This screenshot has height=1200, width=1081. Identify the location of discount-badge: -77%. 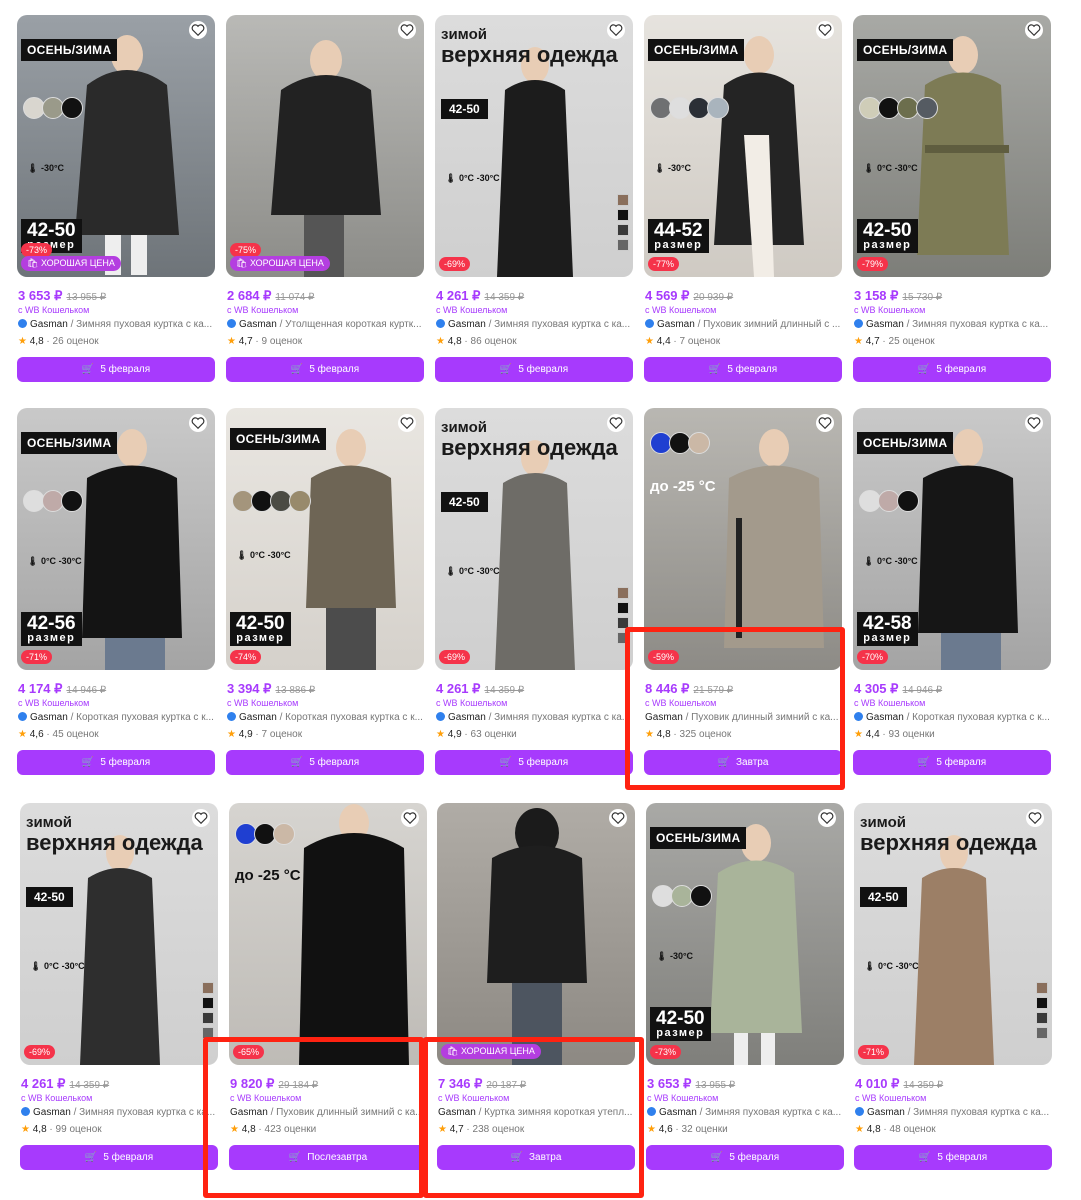
(664, 264).